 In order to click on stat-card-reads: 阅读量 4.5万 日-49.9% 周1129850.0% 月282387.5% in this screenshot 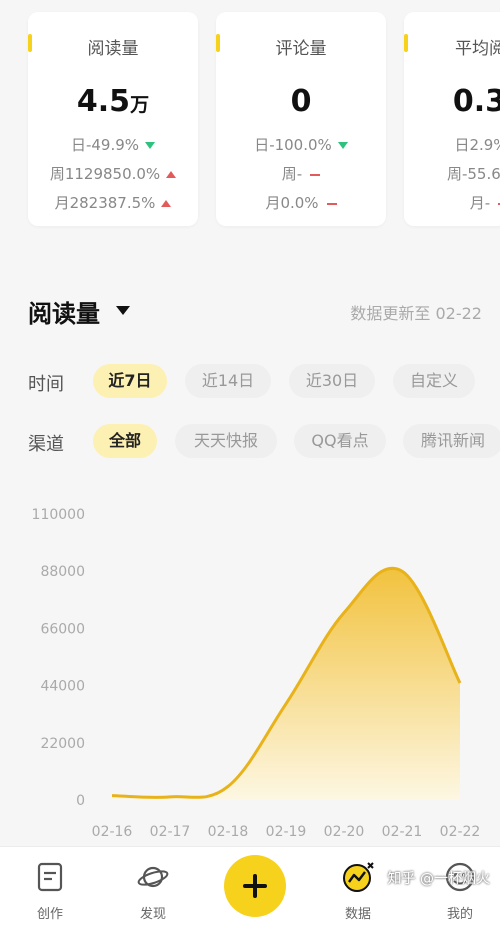, I will do `click(113, 119)`.